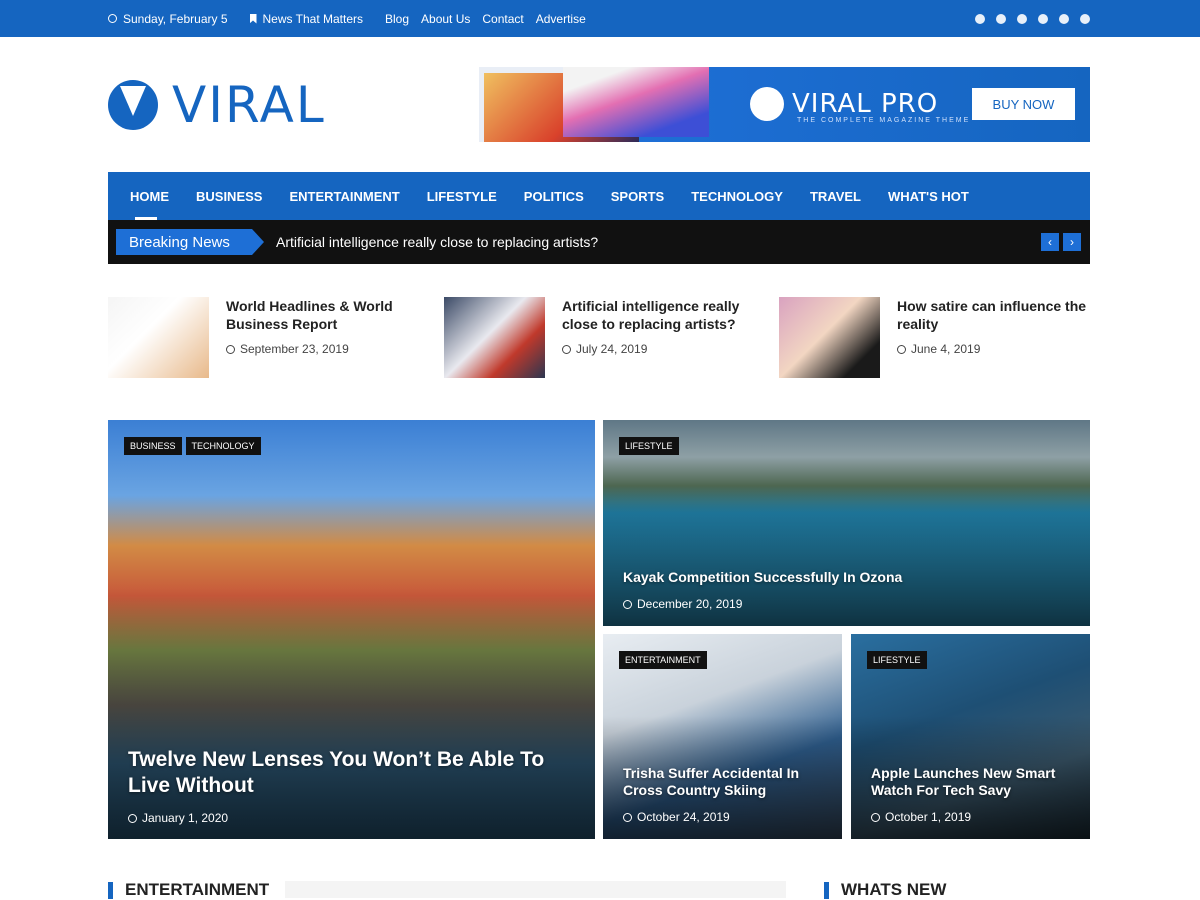  I want to click on twitter-icon, so click(1001, 18).